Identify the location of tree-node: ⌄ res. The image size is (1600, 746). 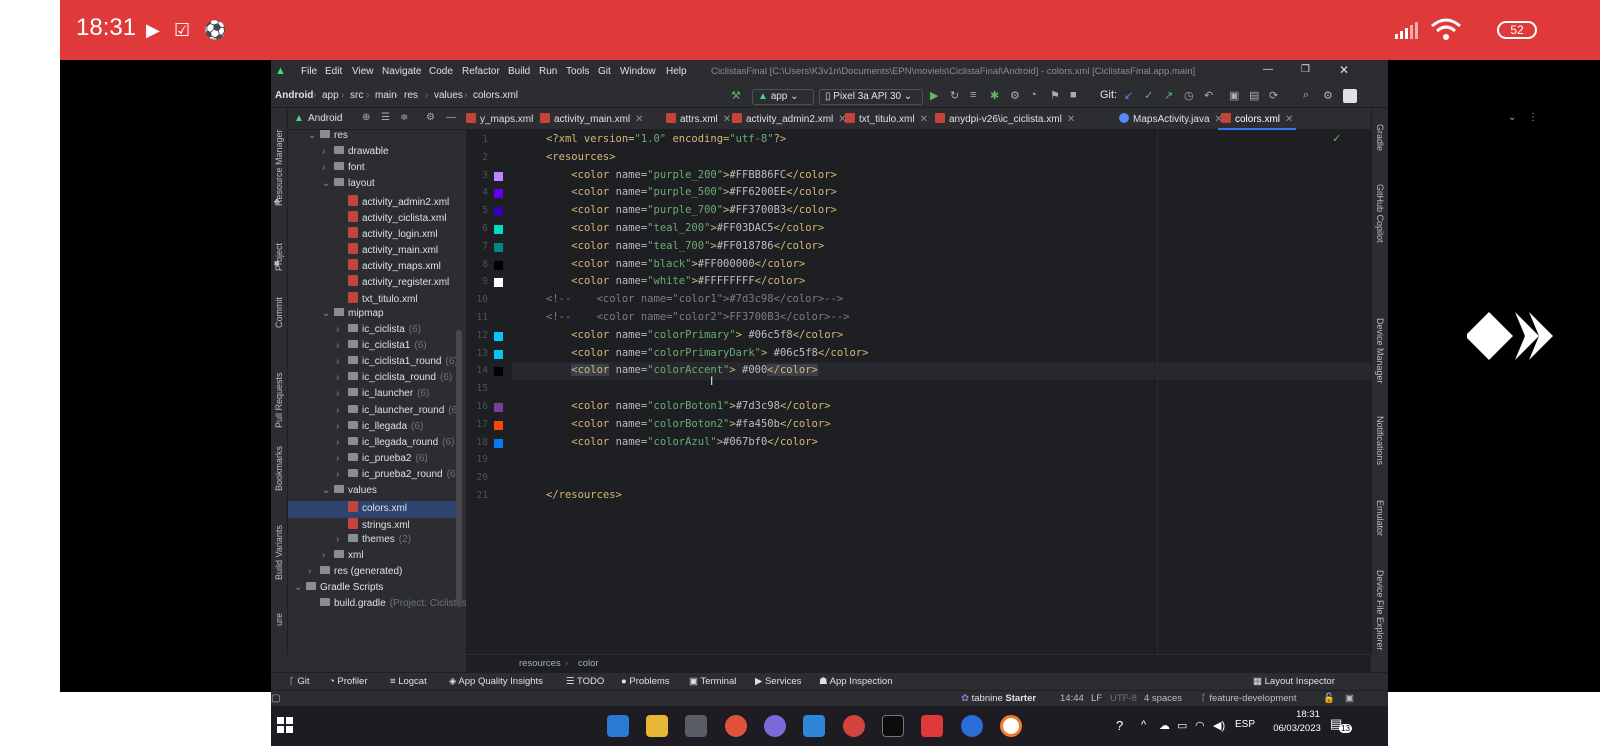
(372, 138).